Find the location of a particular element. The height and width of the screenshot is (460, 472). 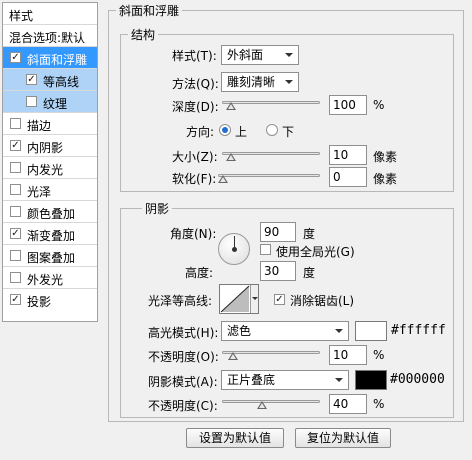

altitude-label: 高度: is located at coordinates (199, 273).